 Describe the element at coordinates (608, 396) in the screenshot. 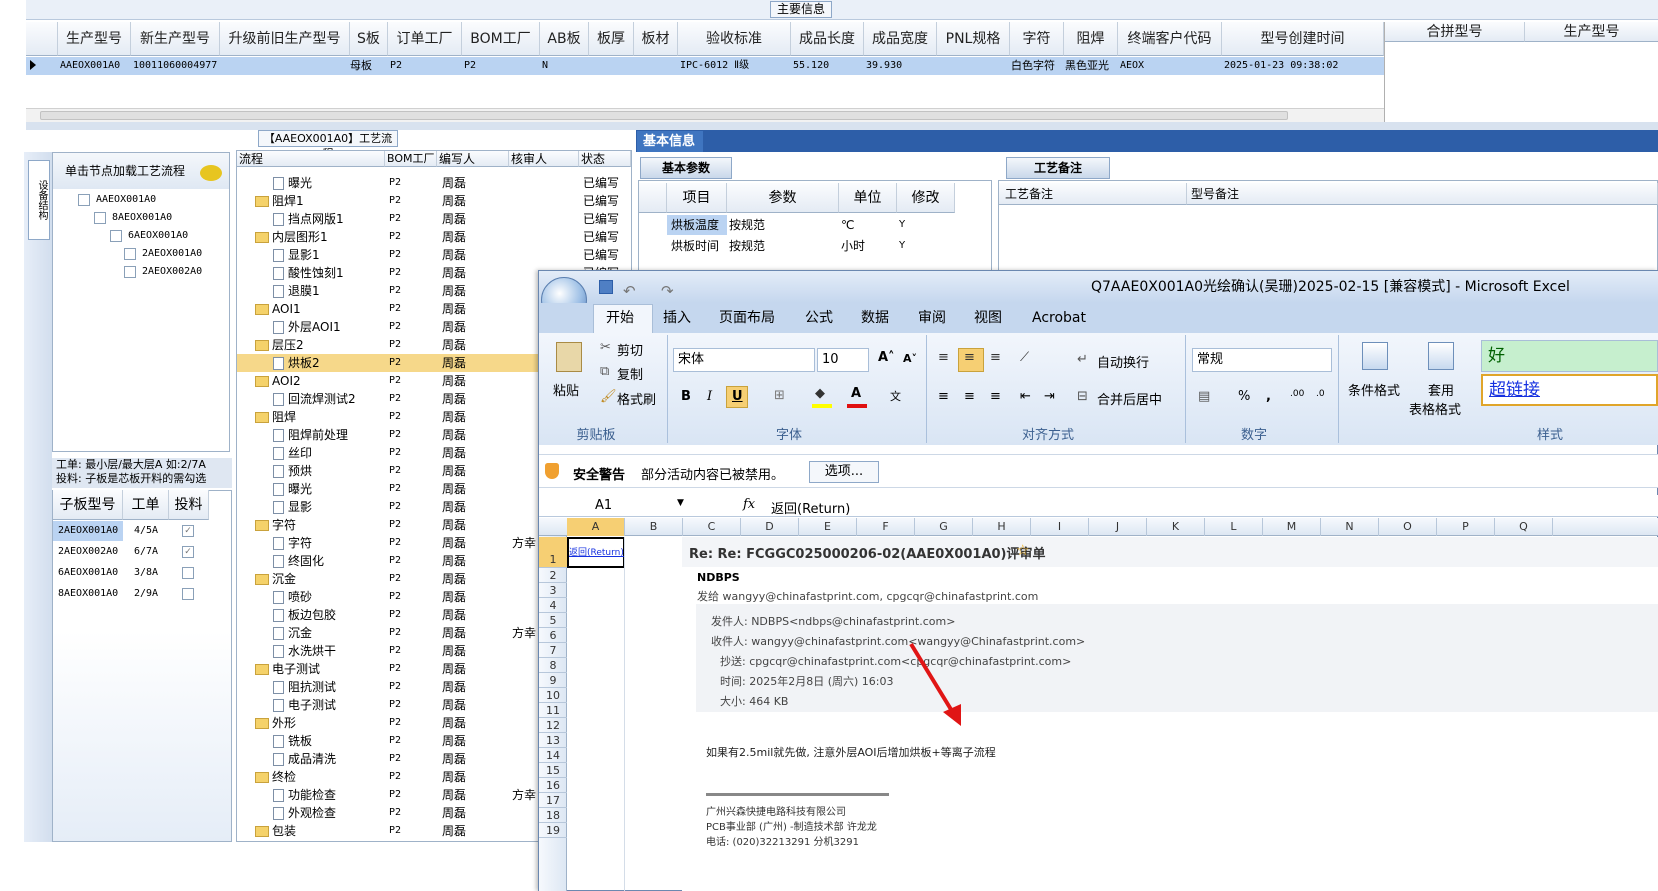

I see `format-painter-icon: 🖌` at that location.